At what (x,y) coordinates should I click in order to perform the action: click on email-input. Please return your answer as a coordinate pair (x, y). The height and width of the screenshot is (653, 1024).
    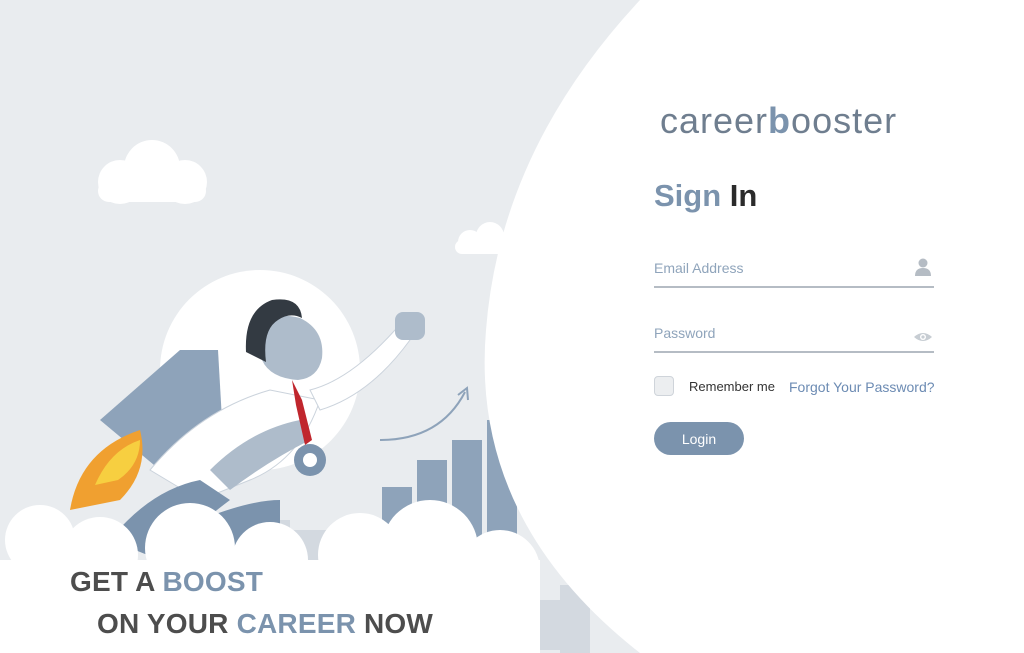
    Looking at the image, I should click on (779, 268).